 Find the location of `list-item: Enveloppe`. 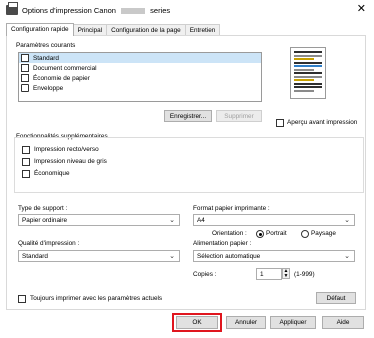

list-item: Enveloppe is located at coordinates (140, 88).